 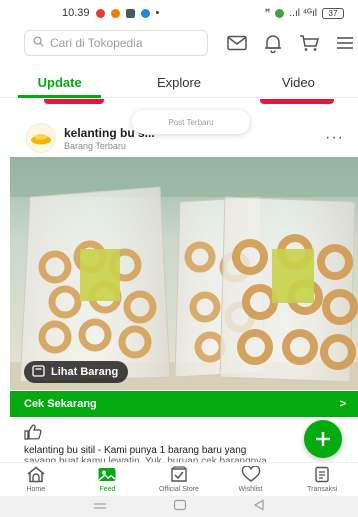 I want to click on check-now-button: Cek Sekarang >, so click(x=184, y=404).